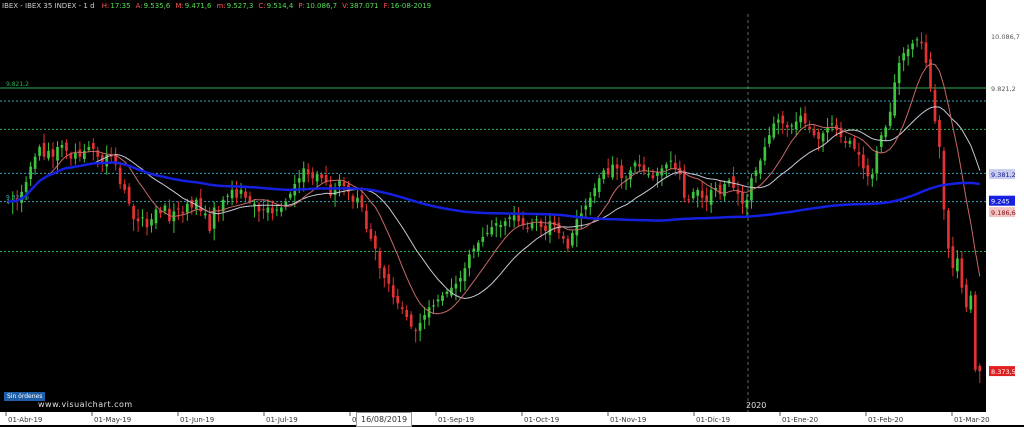 The image size is (1024, 427). I want to click on ohlc-value: 9.527,3, so click(240, 6).